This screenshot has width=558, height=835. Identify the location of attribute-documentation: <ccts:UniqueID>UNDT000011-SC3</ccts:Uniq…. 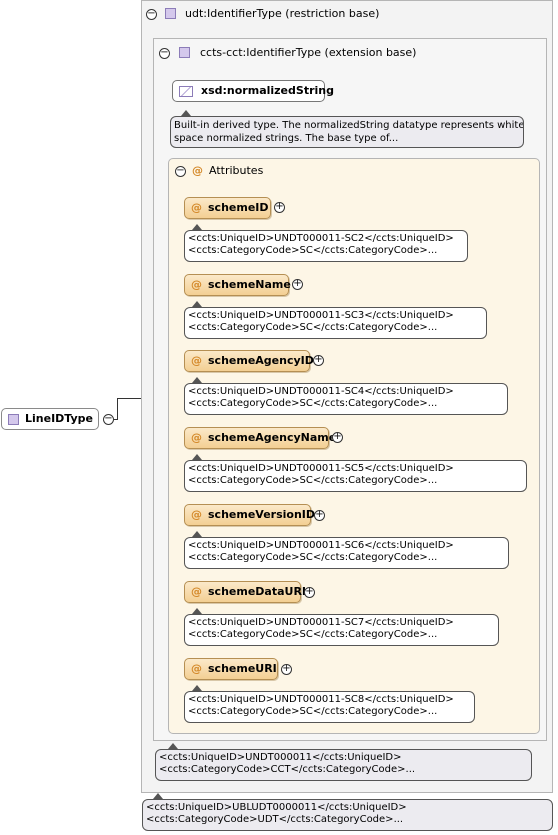
(335, 323).